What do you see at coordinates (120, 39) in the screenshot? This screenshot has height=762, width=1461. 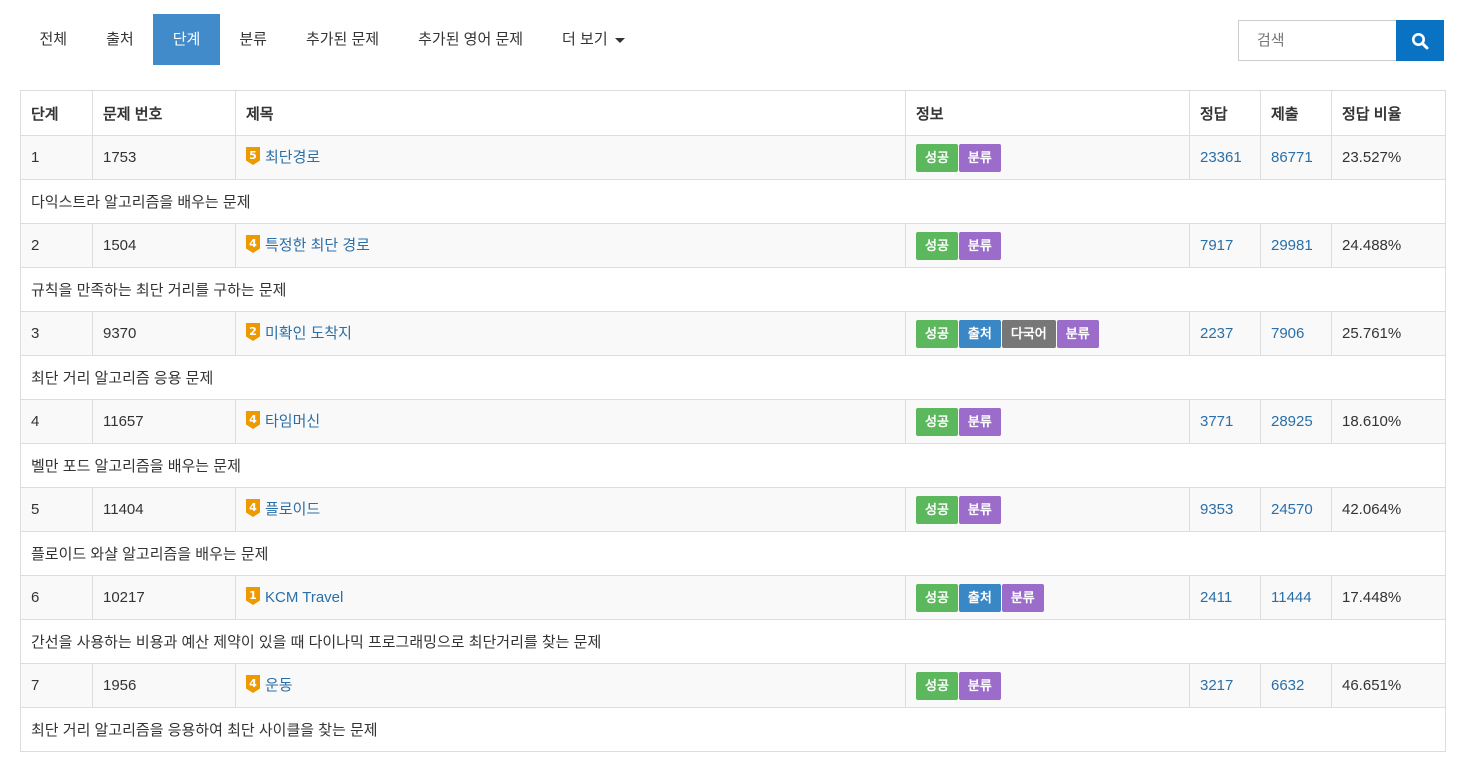 I see `tab-source: 출처` at bounding box center [120, 39].